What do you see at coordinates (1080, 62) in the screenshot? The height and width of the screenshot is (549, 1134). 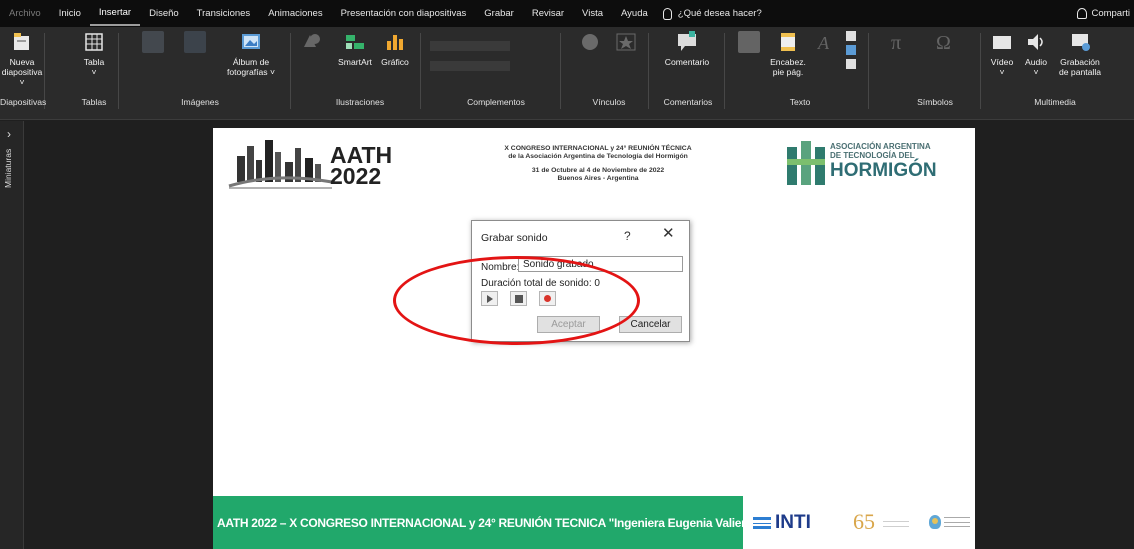 I see `screen-recording-label-1: Grabación` at bounding box center [1080, 62].